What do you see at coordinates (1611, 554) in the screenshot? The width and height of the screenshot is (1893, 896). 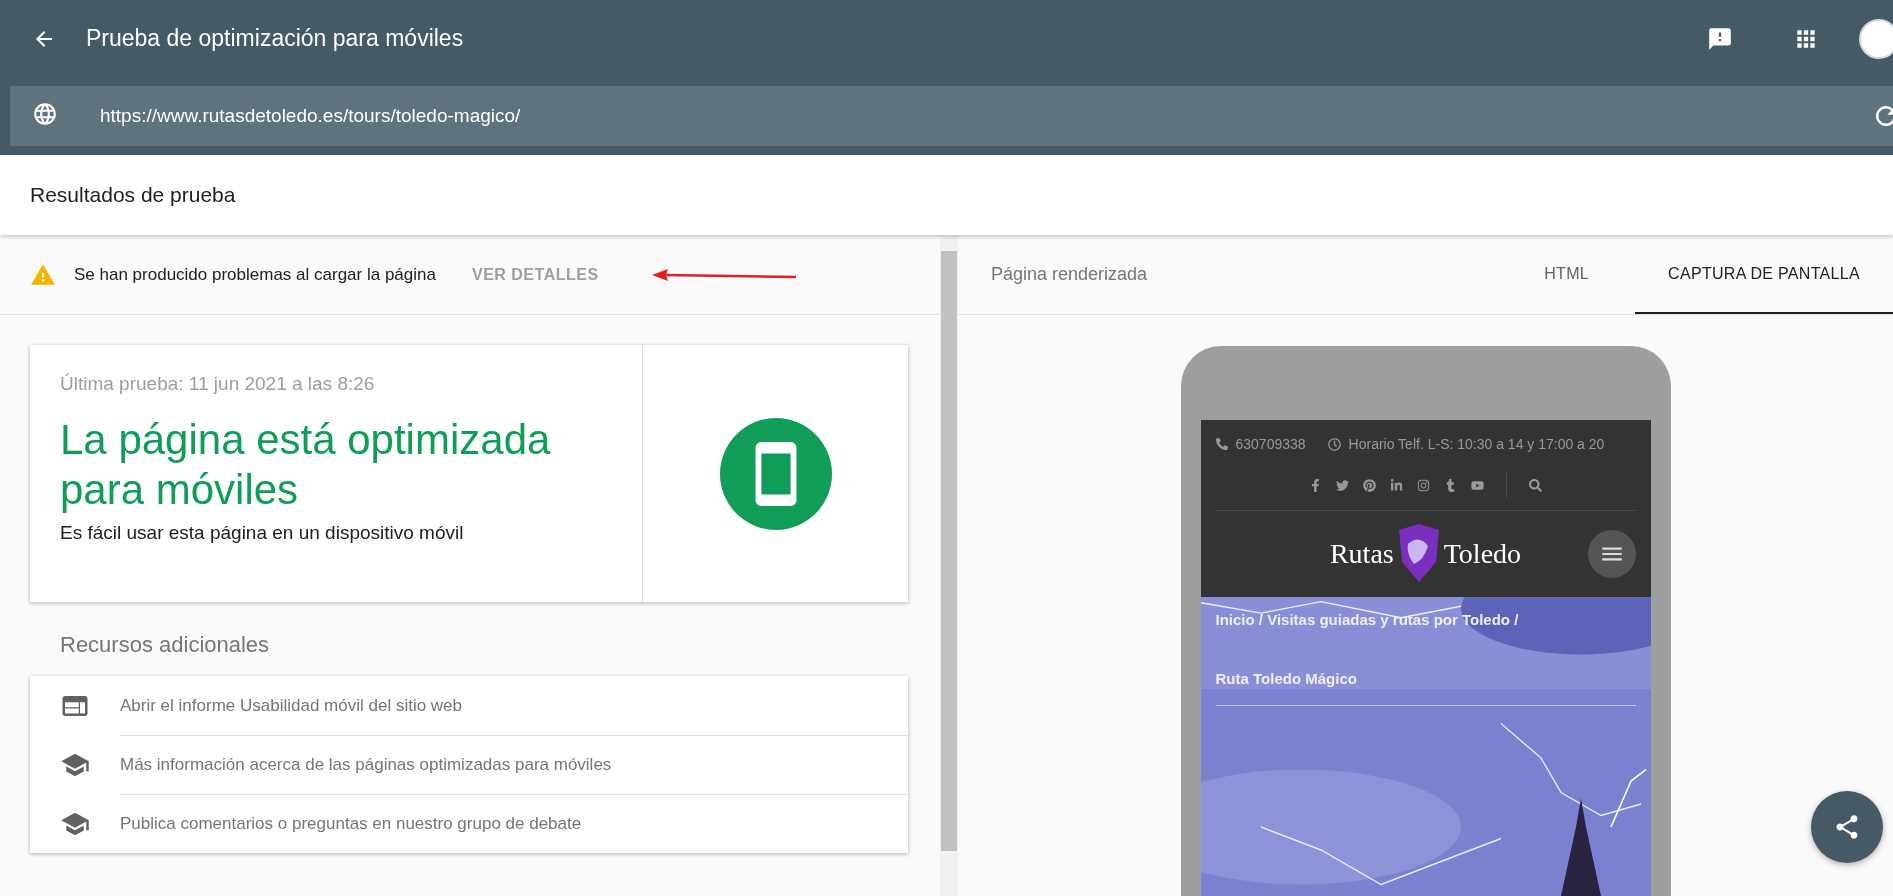 I see `menu-icon` at bounding box center [1611, 554].